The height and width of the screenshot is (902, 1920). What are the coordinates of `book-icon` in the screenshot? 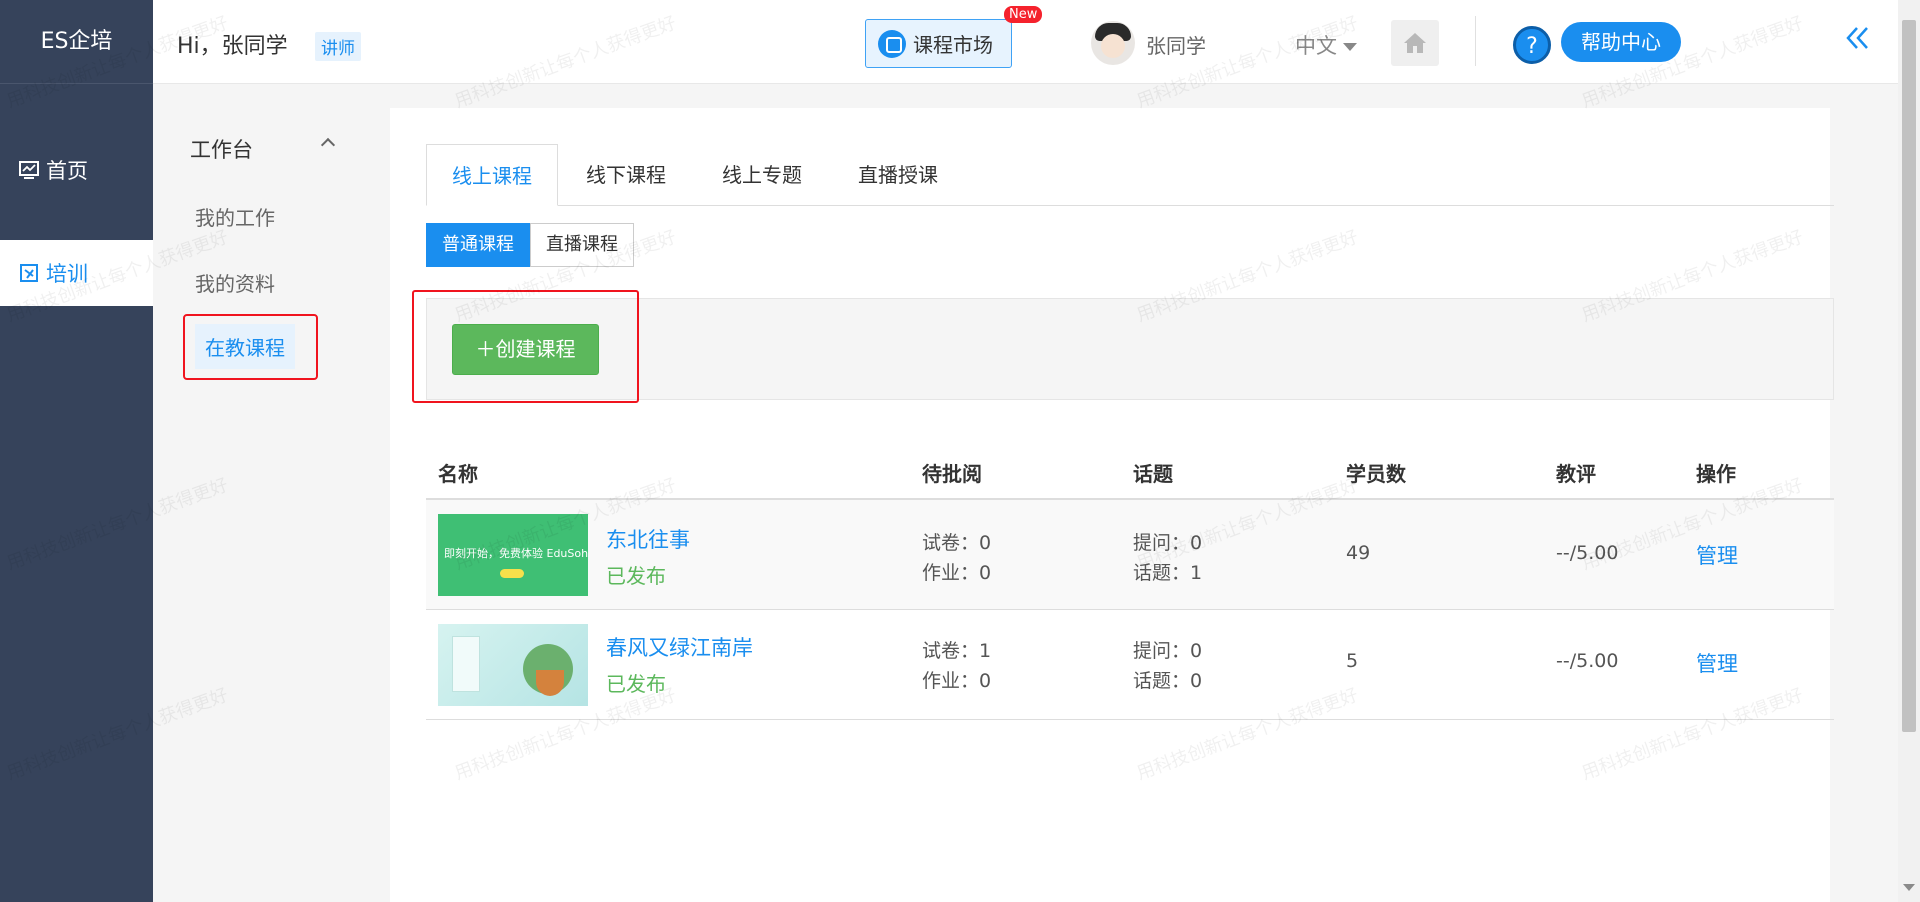 It's located at (29, 273).